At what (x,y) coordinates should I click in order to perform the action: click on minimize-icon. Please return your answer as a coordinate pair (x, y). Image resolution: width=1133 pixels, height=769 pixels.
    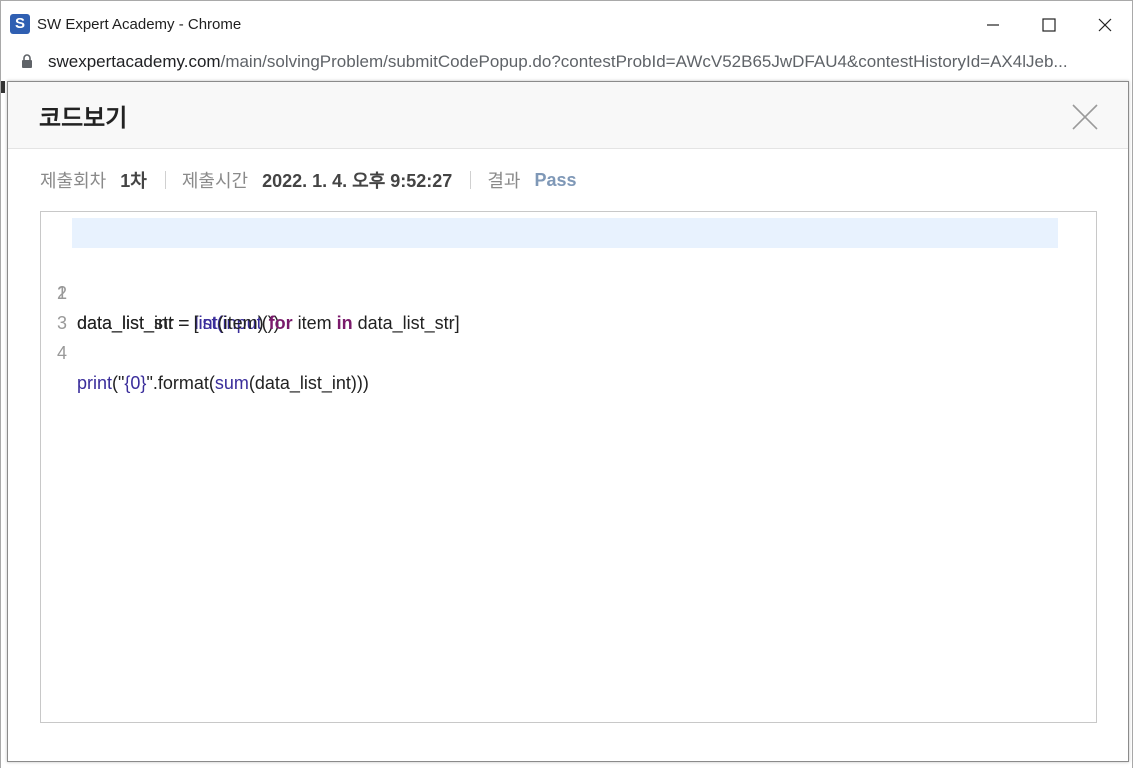
    Looking at the image, I should click on (993, 25).